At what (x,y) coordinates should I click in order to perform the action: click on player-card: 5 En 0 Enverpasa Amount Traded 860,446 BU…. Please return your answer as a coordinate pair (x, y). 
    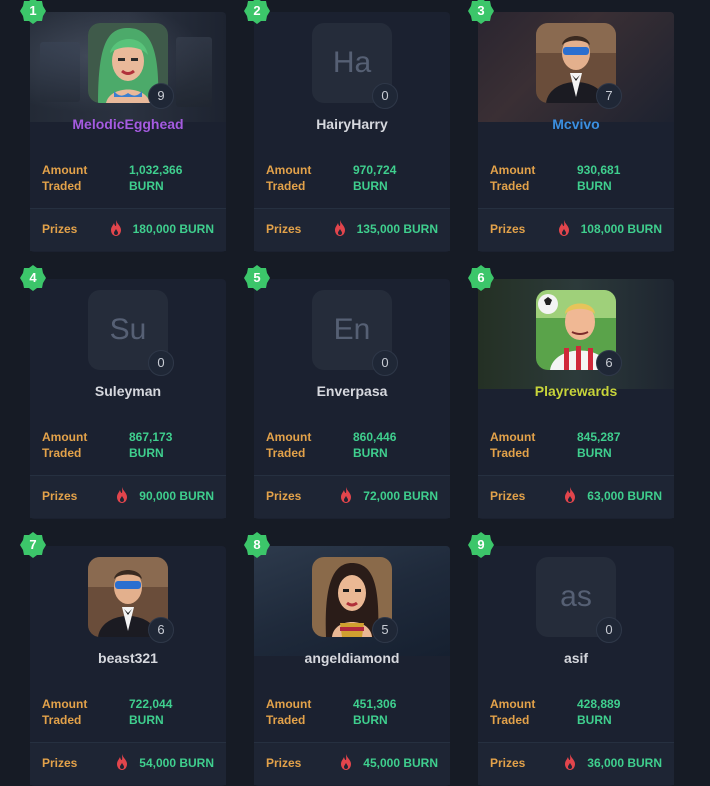
    Looking at the image, I should click on (347, 392).